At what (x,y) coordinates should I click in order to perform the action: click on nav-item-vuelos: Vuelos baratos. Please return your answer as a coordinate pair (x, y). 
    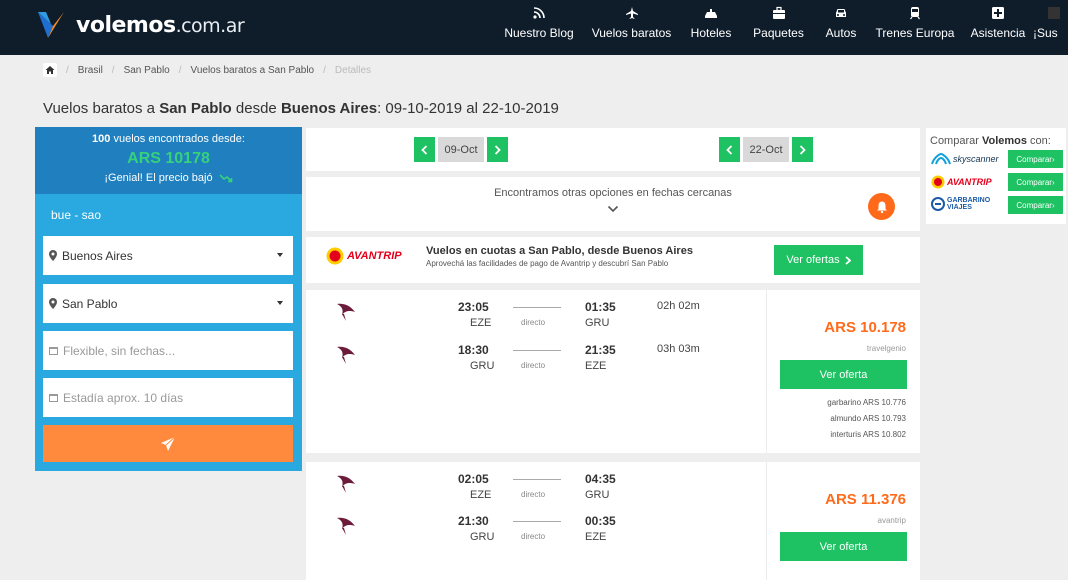
    Looking at the image, I should click on (631, 27).